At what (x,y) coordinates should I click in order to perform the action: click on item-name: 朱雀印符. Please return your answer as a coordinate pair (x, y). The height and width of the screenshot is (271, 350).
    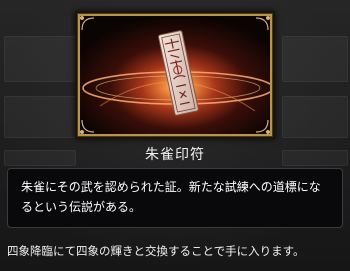
    Looking at the image, I should click on (175, 155).